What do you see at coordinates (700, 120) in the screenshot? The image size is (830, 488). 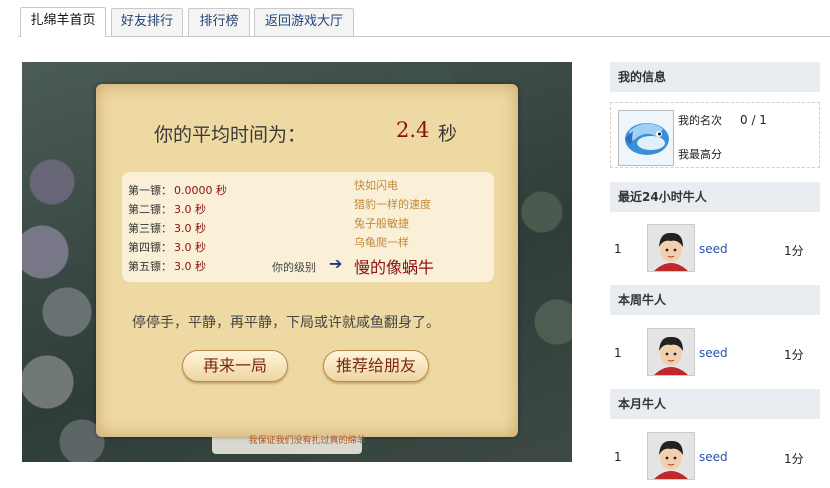 I see `my-rank-label: 我的名次` at bounding box center [700, 120].